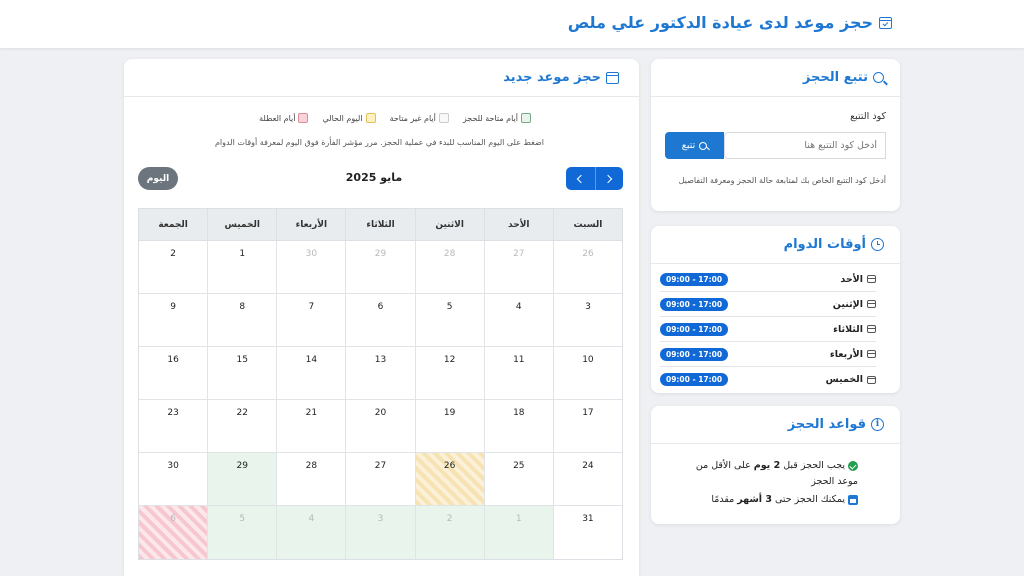  What do you see at coordinates (310, 320) in the screenshot?
I see `calendar-day-cell: 7` at bounding box center [310, 320].